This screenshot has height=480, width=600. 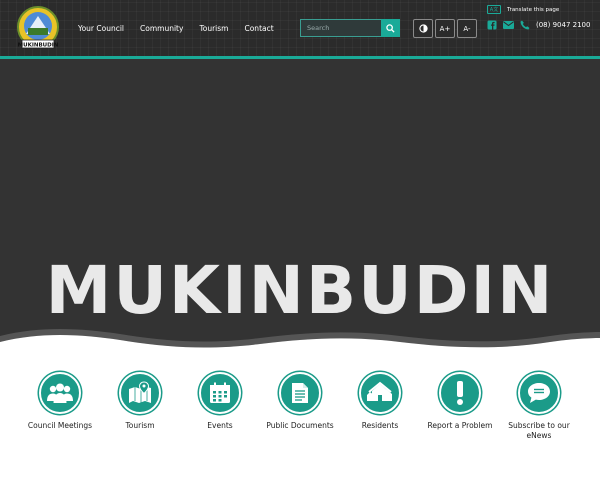 What do you see at coordinates (300, 342) in the screenshot?
I see `hero-wave-divider` at bounding box center [300, 342].